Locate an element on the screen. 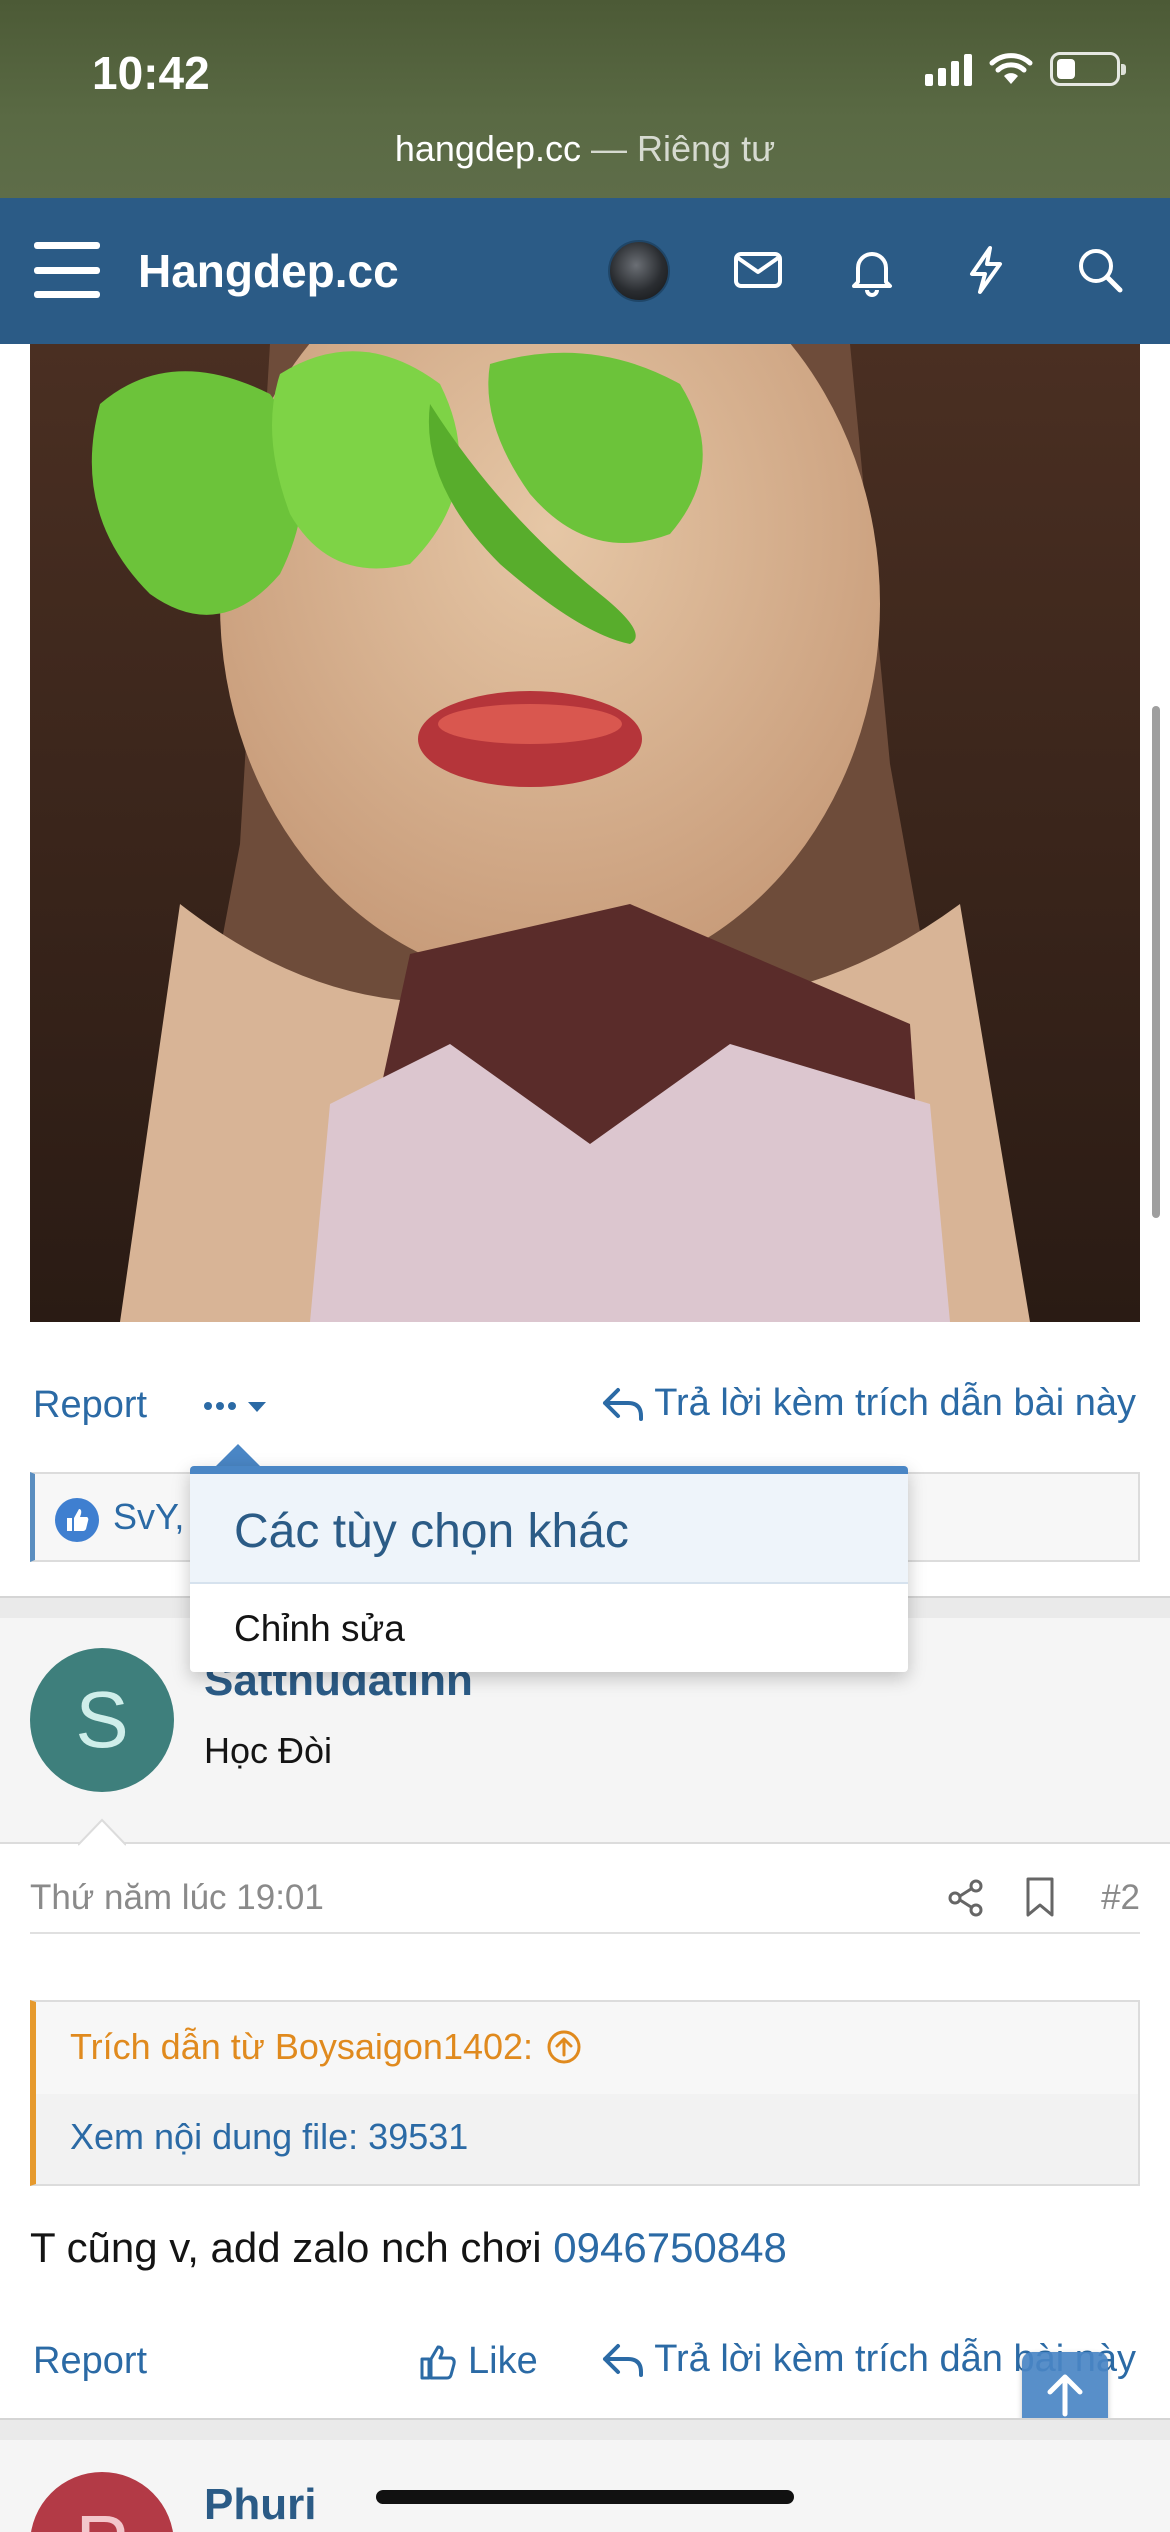 This screenshot has width=1170, height=2532. arrow-up-circle-icon is located at coordinates (564, 2047).